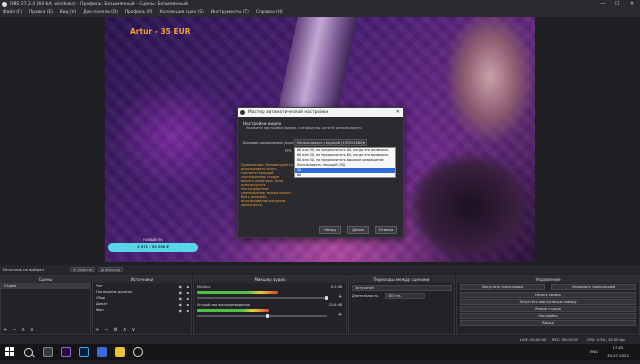 The image size is (640, 364). What do you see at coordinates (270, 279) in the screenshot?
I see `mixer-header: Микшер аудио` at bounding box center [270, 279].